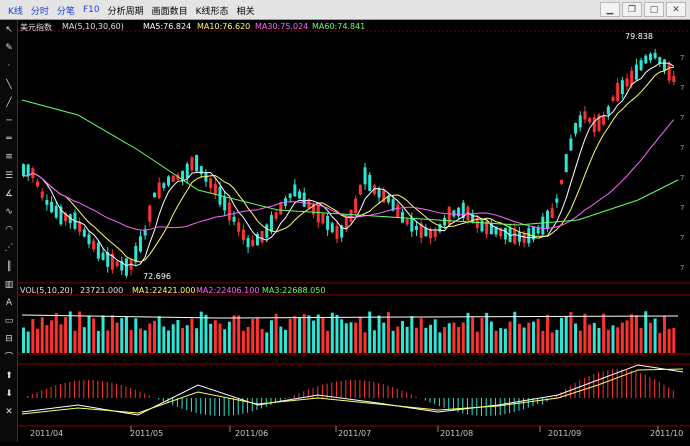 Image resolution: width=690 pixels, height=446 pixels. Describe the element at coordinates (93, 26) in the screenshot. I see `ma-params: MA(5,10,30,60)` at that location.